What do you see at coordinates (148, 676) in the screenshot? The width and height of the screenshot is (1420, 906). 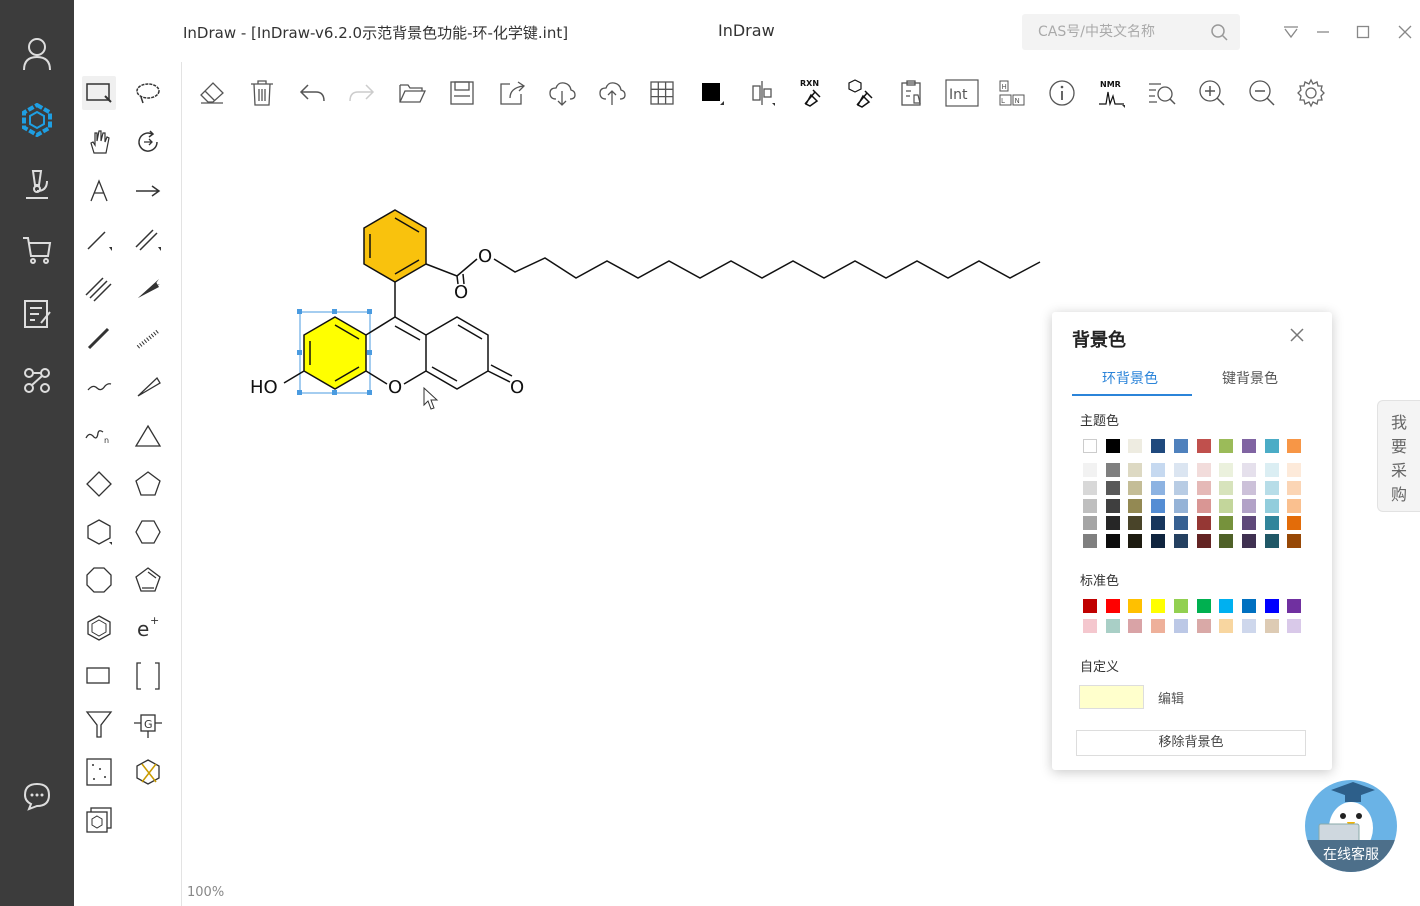 I see `bracket-tool-icon` at bounding box center [148, 676].